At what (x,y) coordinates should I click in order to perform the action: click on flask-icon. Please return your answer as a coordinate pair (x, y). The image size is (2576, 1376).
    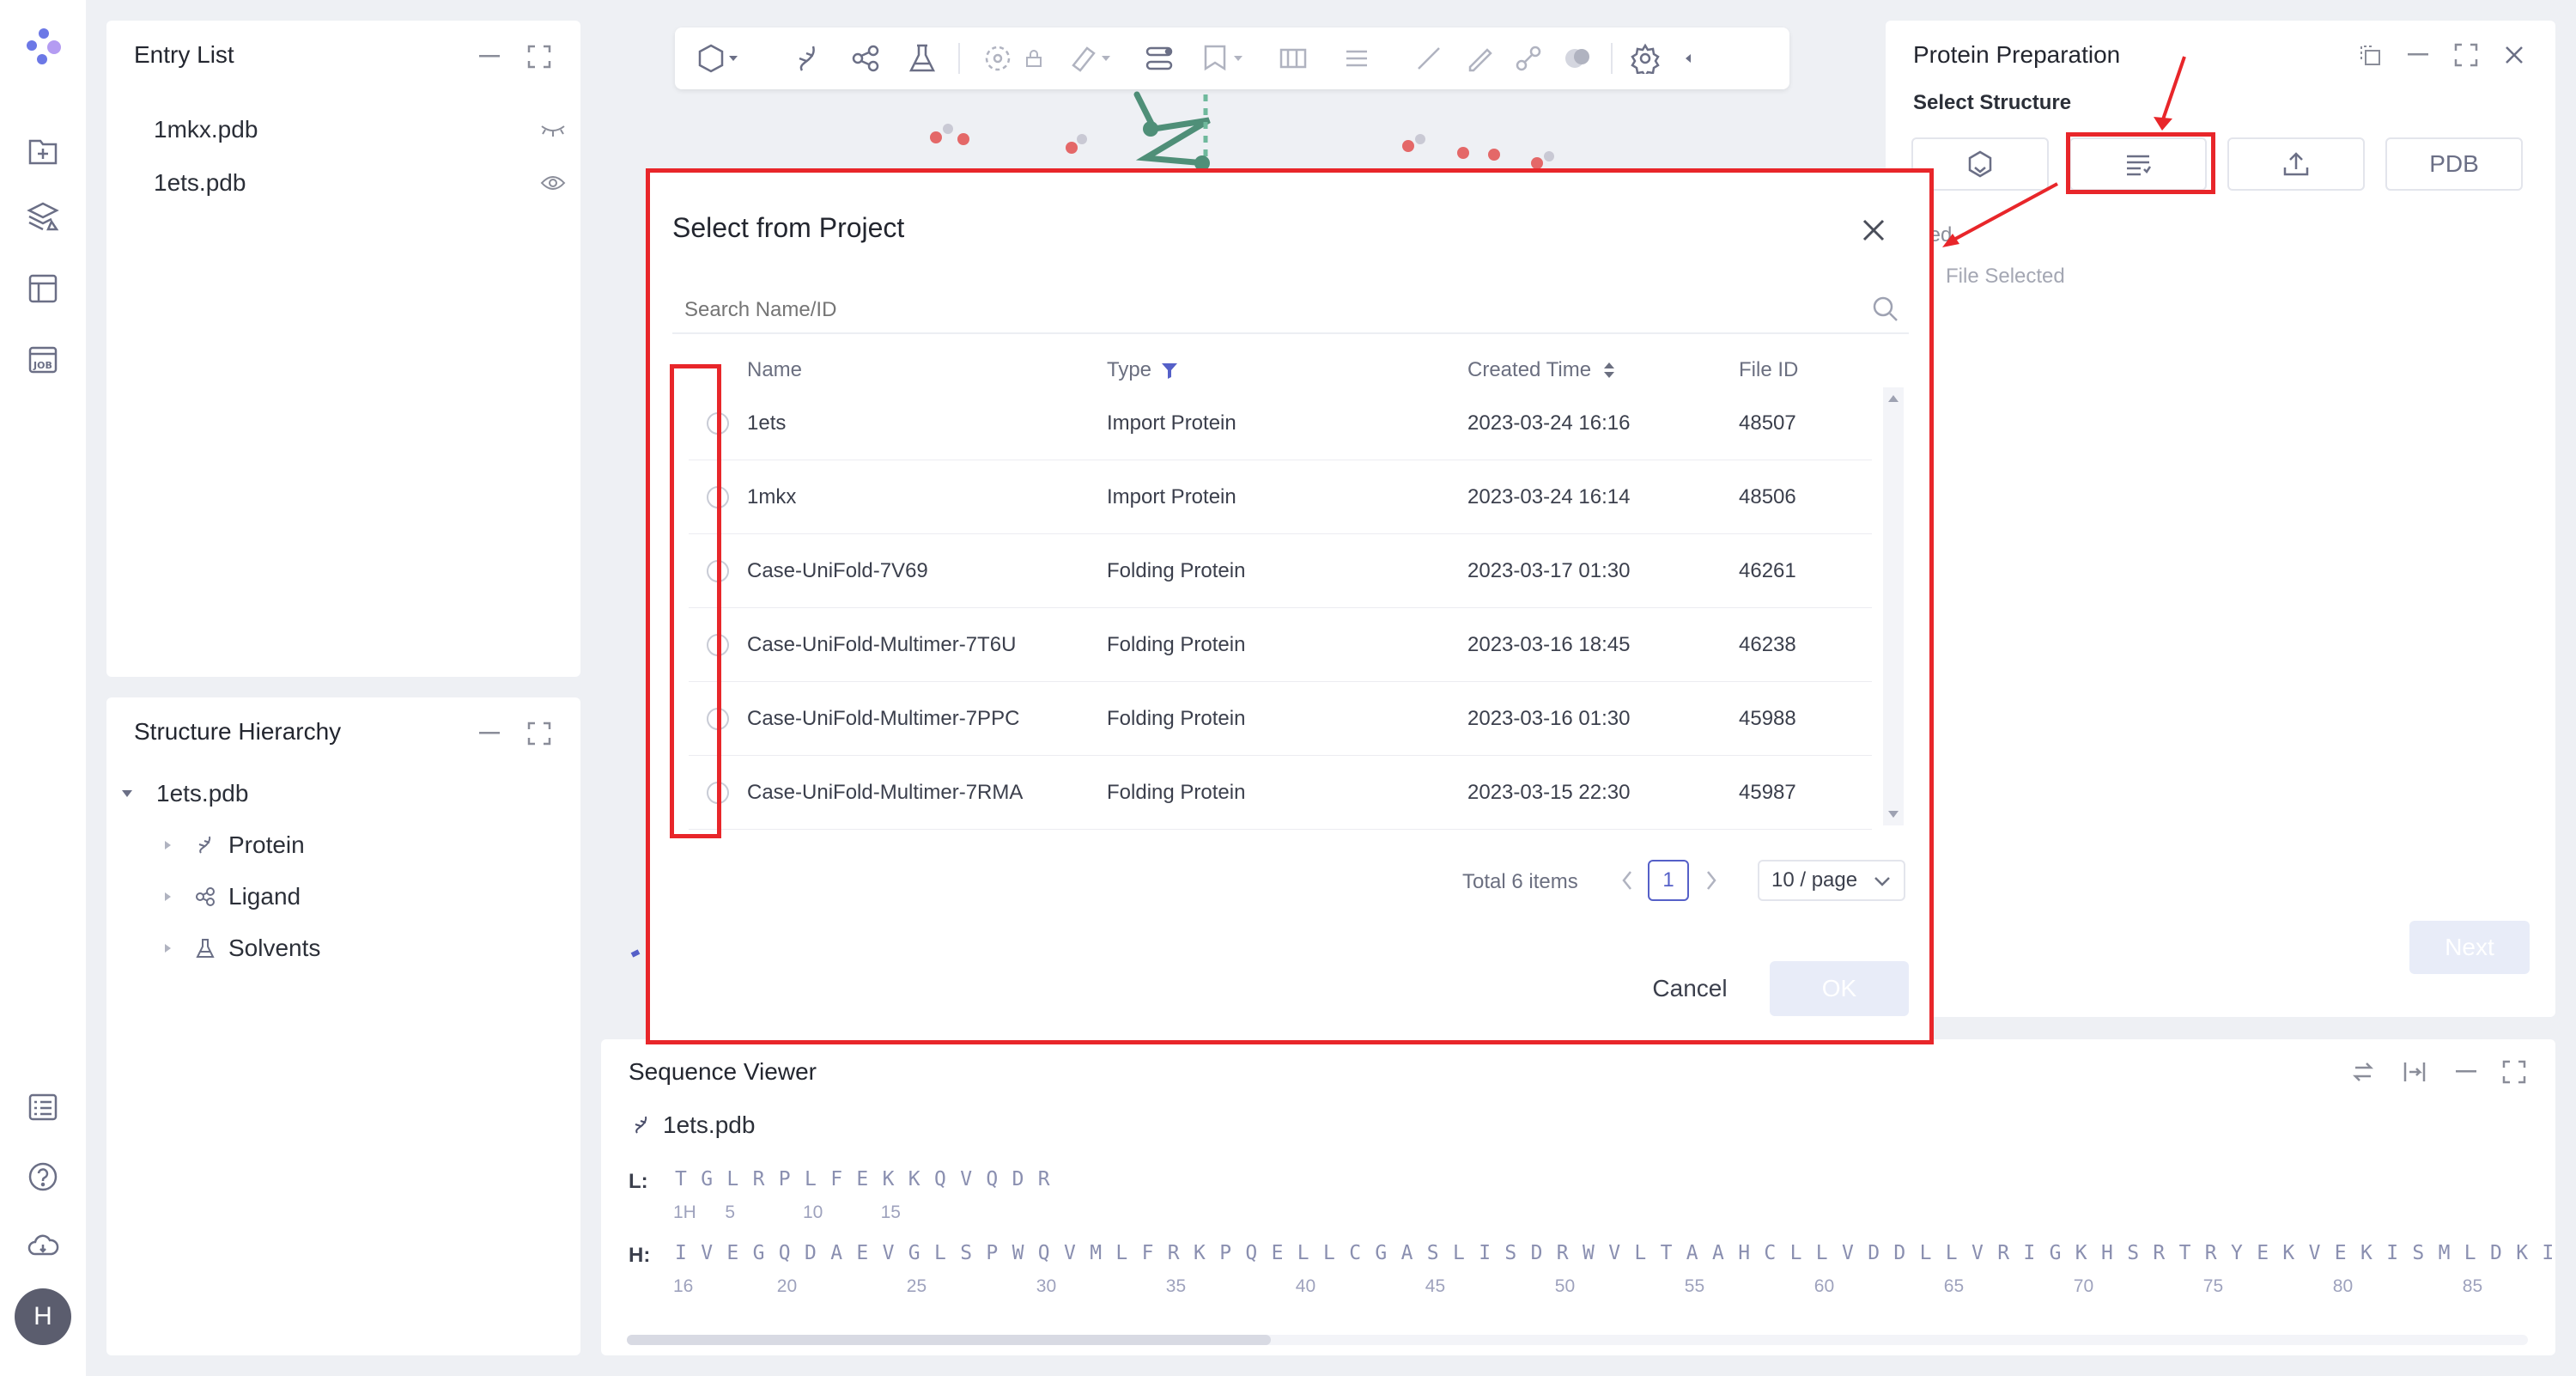
    Looking at the image, I should click on (922, 58).